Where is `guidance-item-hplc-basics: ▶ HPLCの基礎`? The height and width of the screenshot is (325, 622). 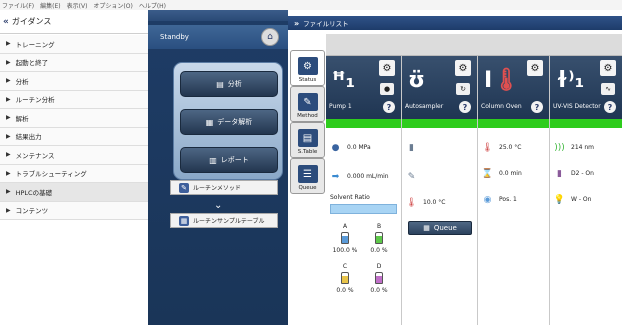
guidance-item-hplc-basics: ▶ HPLCの基礎 is located at coordinates (74, 192).